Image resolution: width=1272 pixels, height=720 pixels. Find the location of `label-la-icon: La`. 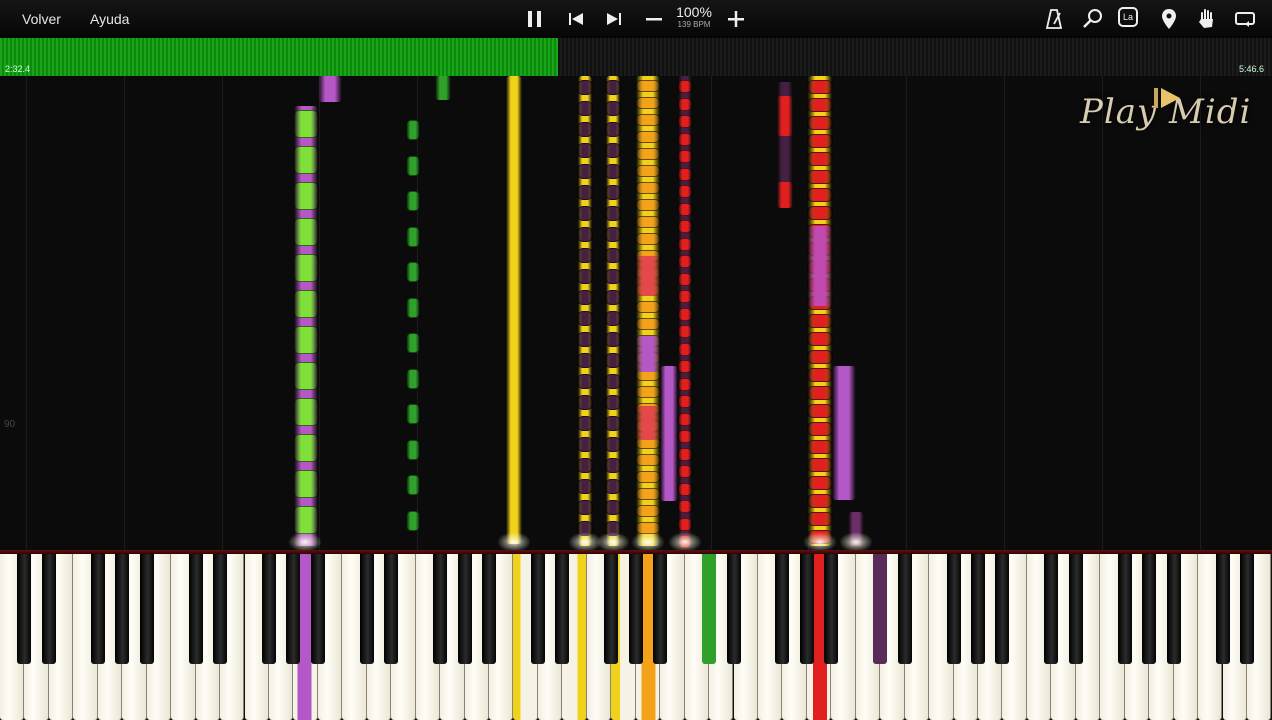

label-la-icon: La is located at coordinates (1128, 17).